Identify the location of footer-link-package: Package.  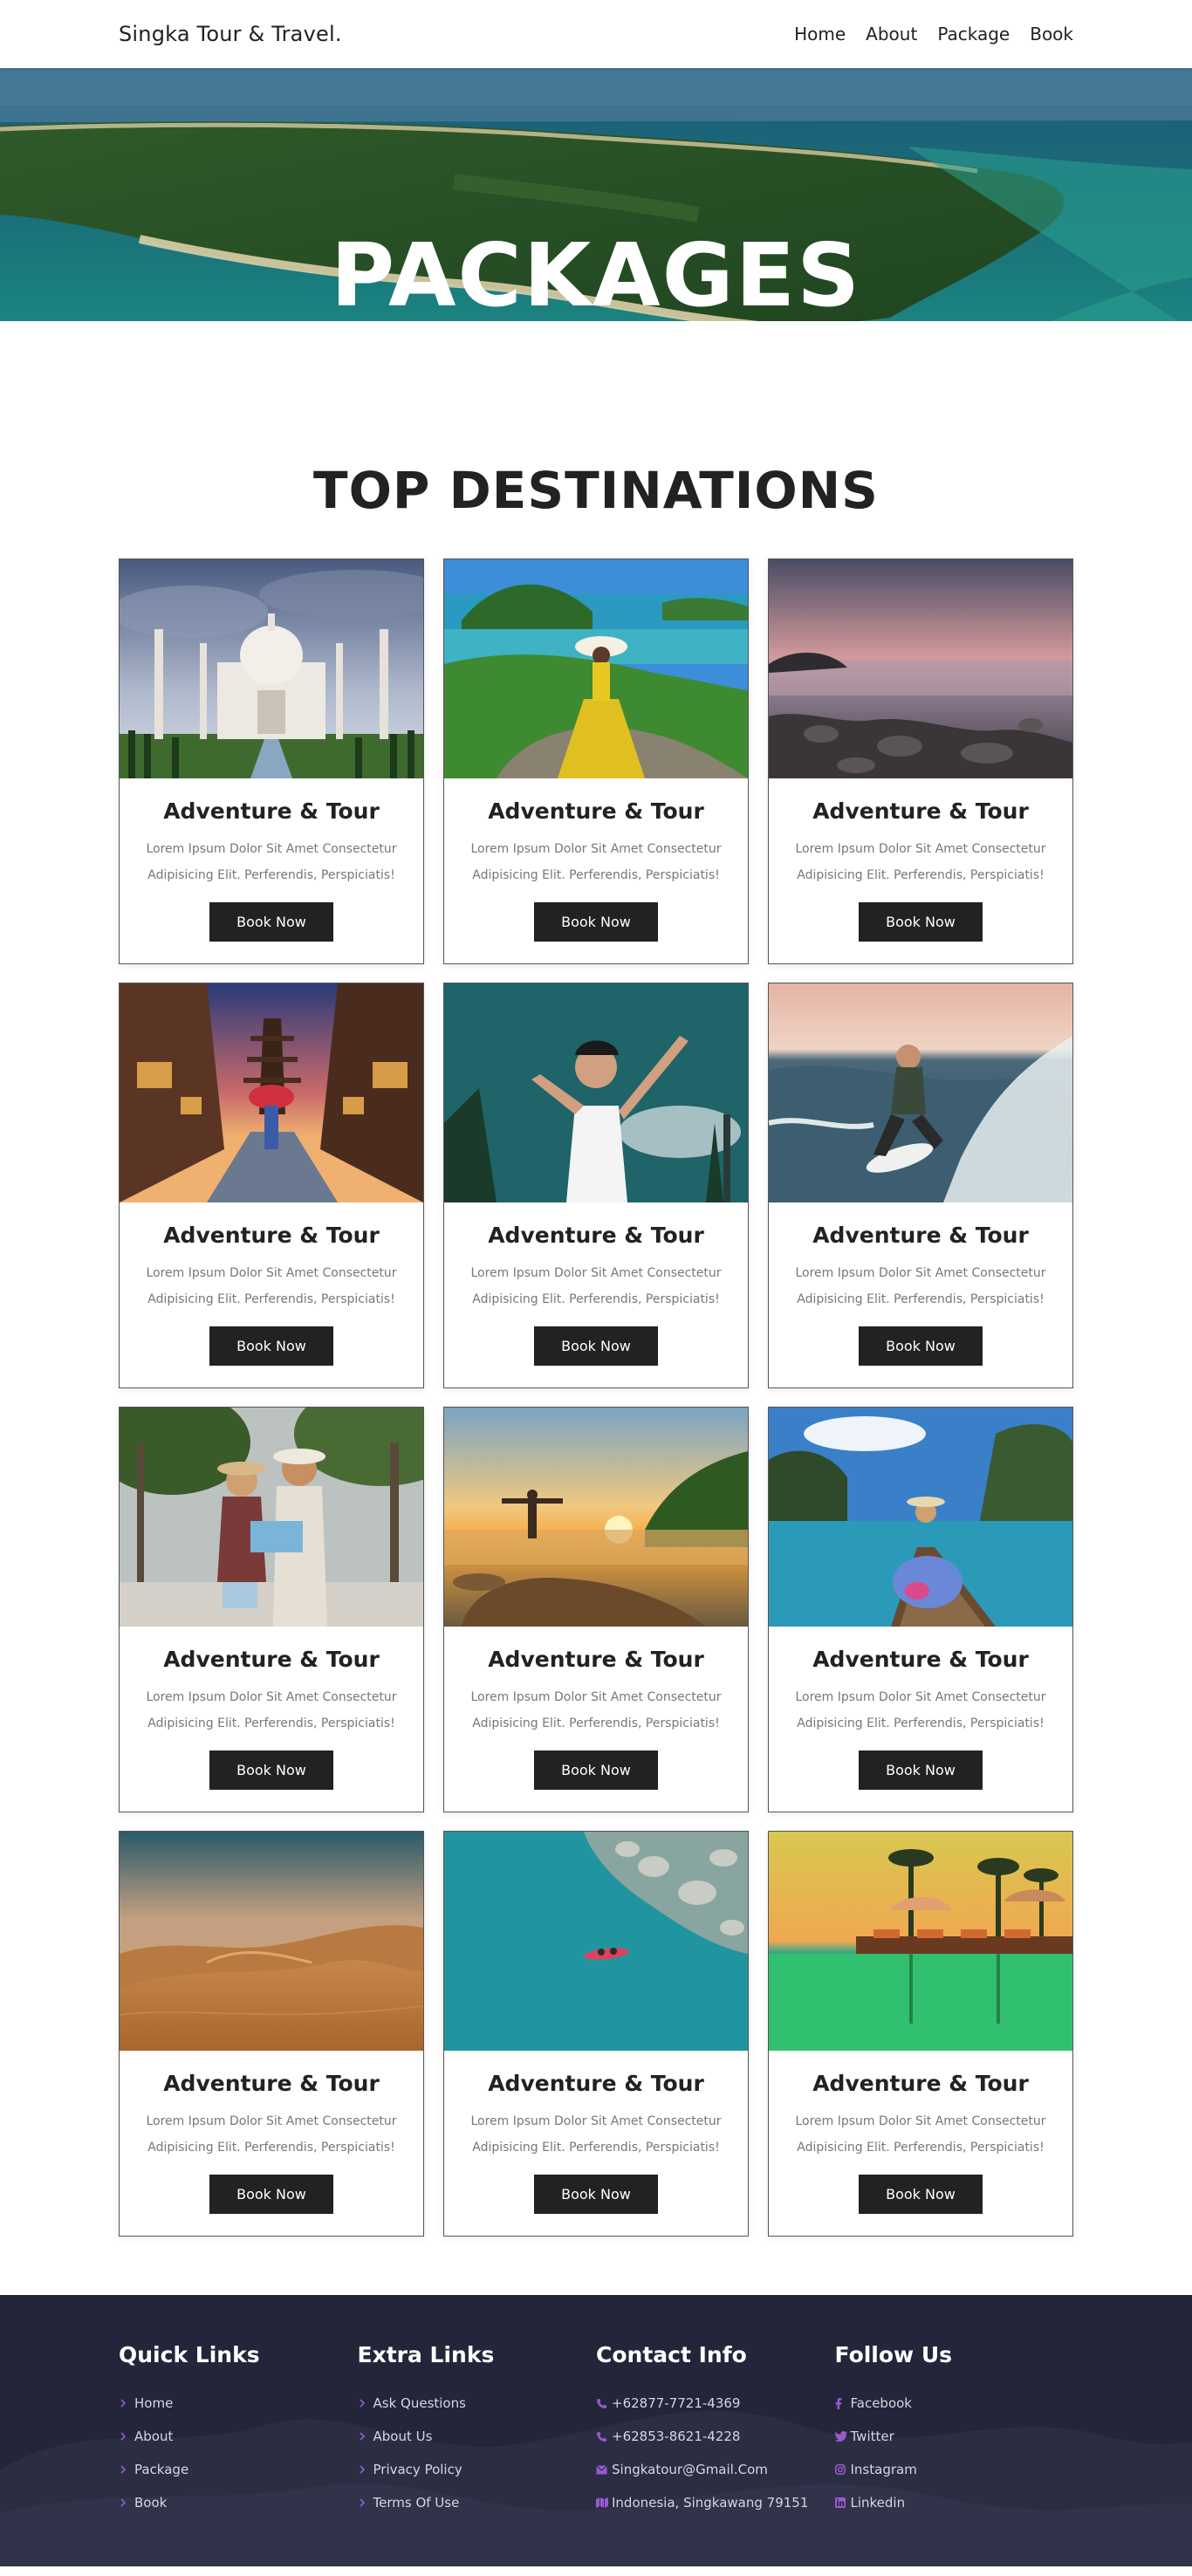
(238, 2469).